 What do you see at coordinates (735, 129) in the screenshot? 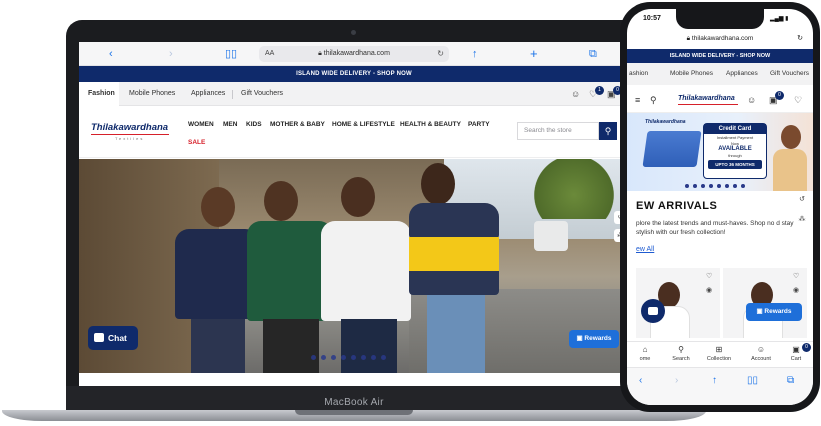
I see `banner-title: Credit Card` at bounding box center [735, 129].